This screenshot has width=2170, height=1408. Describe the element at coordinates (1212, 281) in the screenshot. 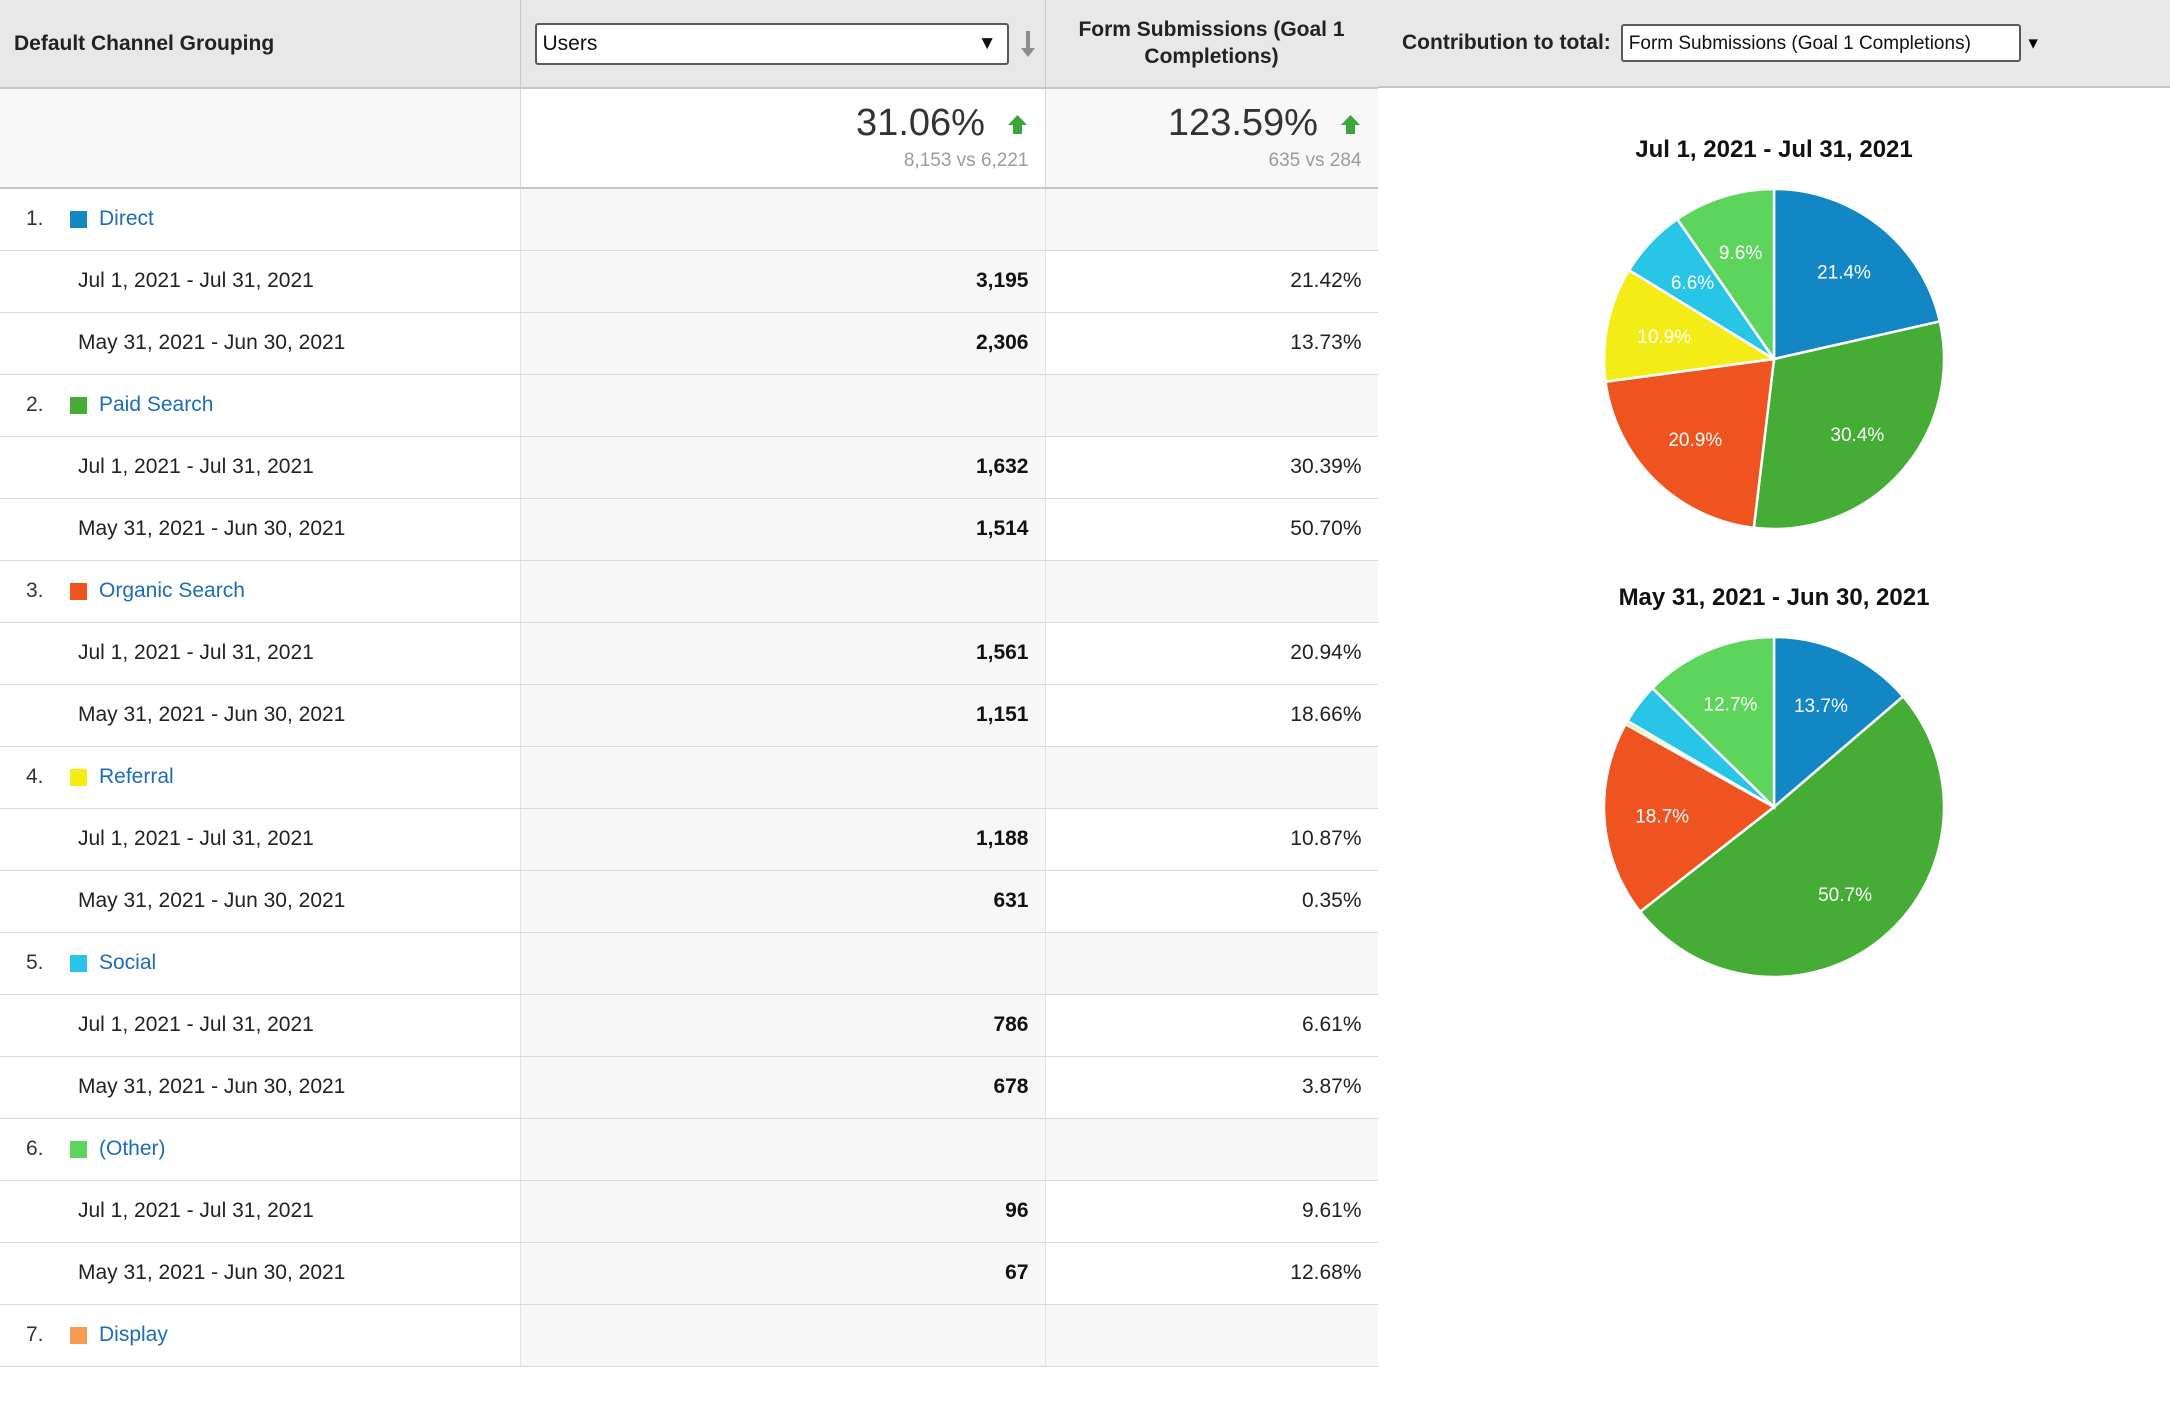

I see `goal1-value: 21.42%` at that location.